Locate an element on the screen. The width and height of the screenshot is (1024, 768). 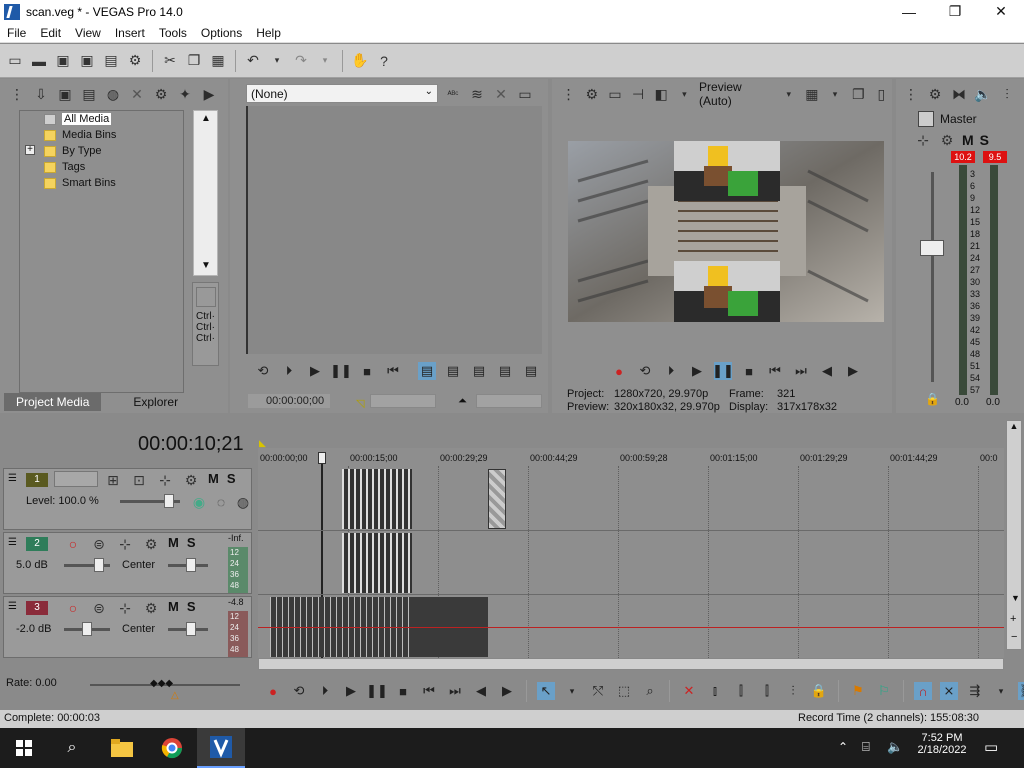
track-1-mute-button: M is located at coordinates (213, 480).